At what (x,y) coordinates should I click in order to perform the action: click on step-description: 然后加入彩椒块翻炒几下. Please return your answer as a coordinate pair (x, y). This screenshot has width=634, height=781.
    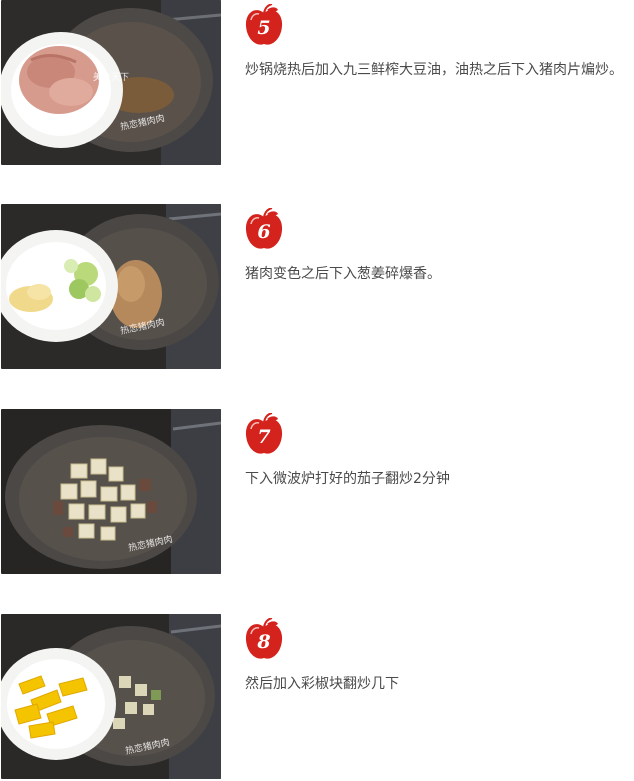
    Looking at the image, I should click on (322, 684).